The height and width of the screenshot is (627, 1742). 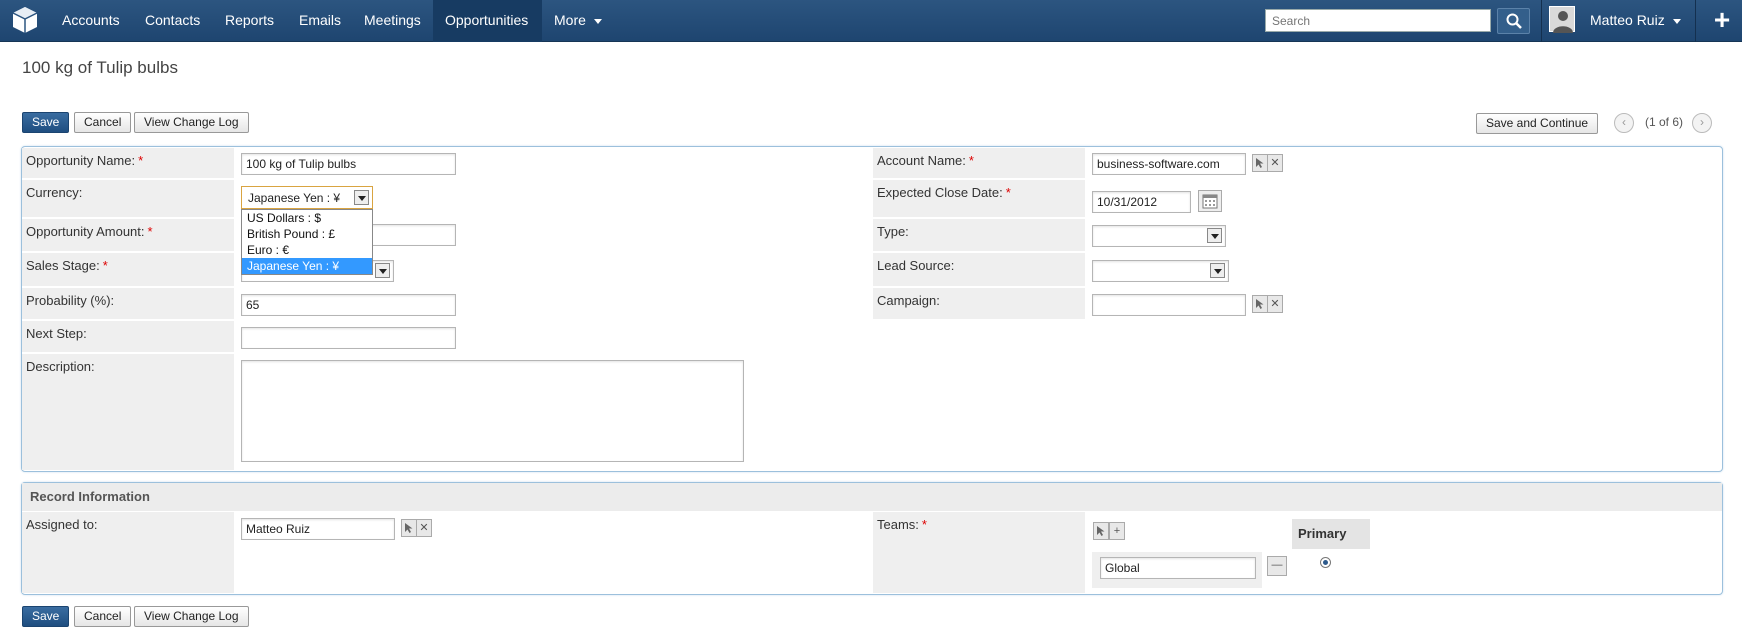 What do you see at coordinates (979, 303) in the screenshot?
I see `label-campaign: Campaign:` at bounding box center [979, 303].